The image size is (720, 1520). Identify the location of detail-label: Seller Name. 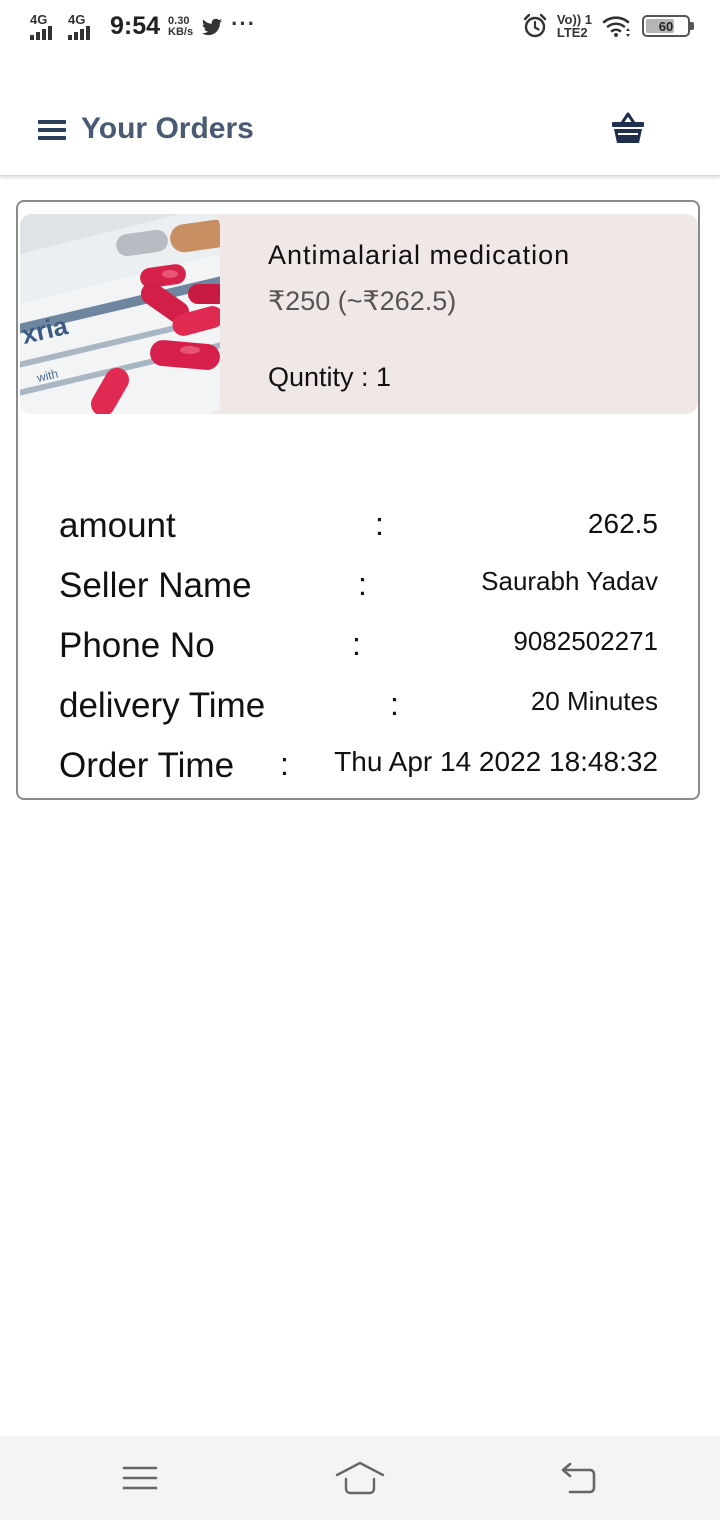
(155, 585).